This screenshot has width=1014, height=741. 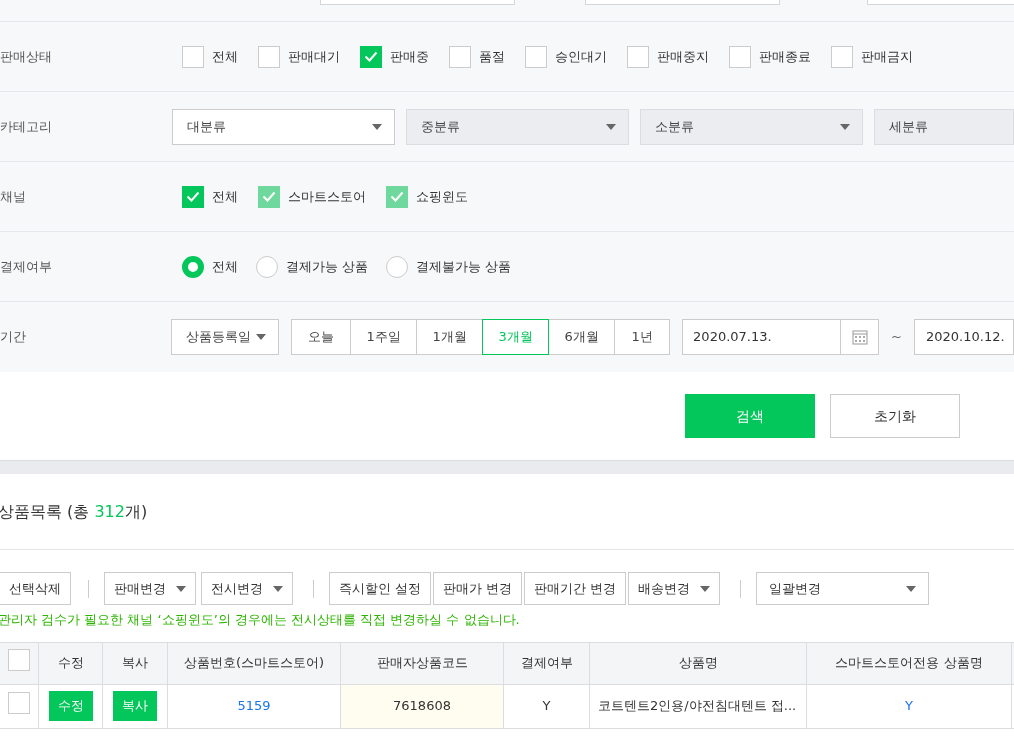 What do you see at coordinates (575, 588) in the screenshot?
I see `toolbar-button: 판매기간 변경` at bounding box center [575, 588].